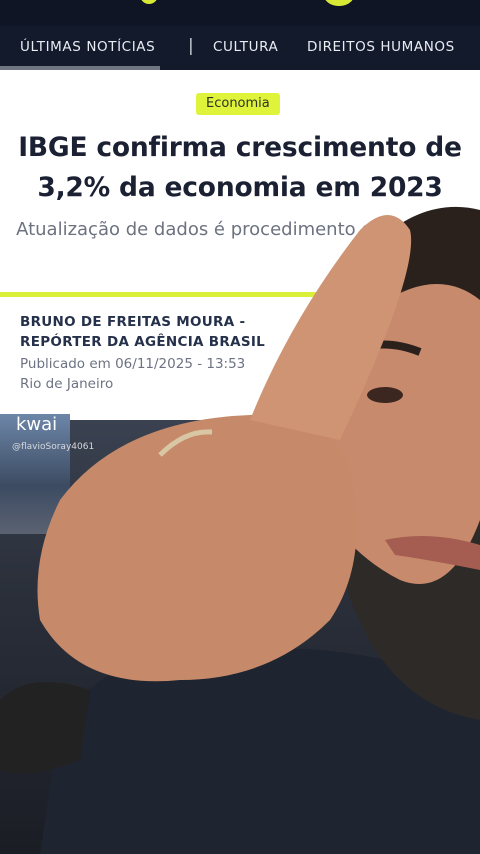  I want to click on kwai-logo: kwai, so click(37, 424).